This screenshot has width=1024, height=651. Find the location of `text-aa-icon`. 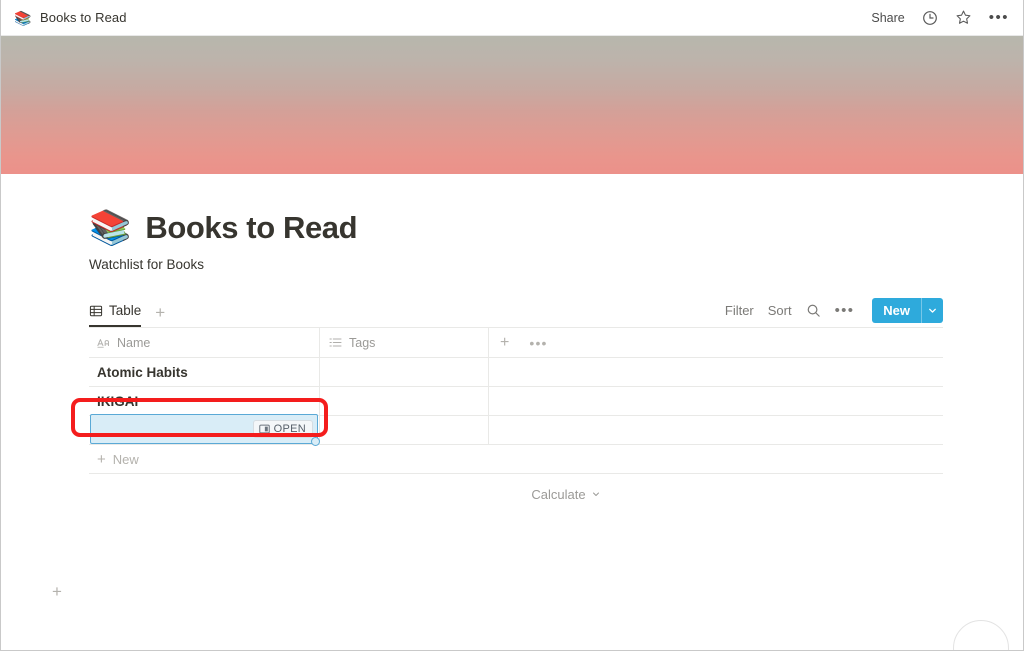

text-aa-icon is located at coordinates (104, 342).